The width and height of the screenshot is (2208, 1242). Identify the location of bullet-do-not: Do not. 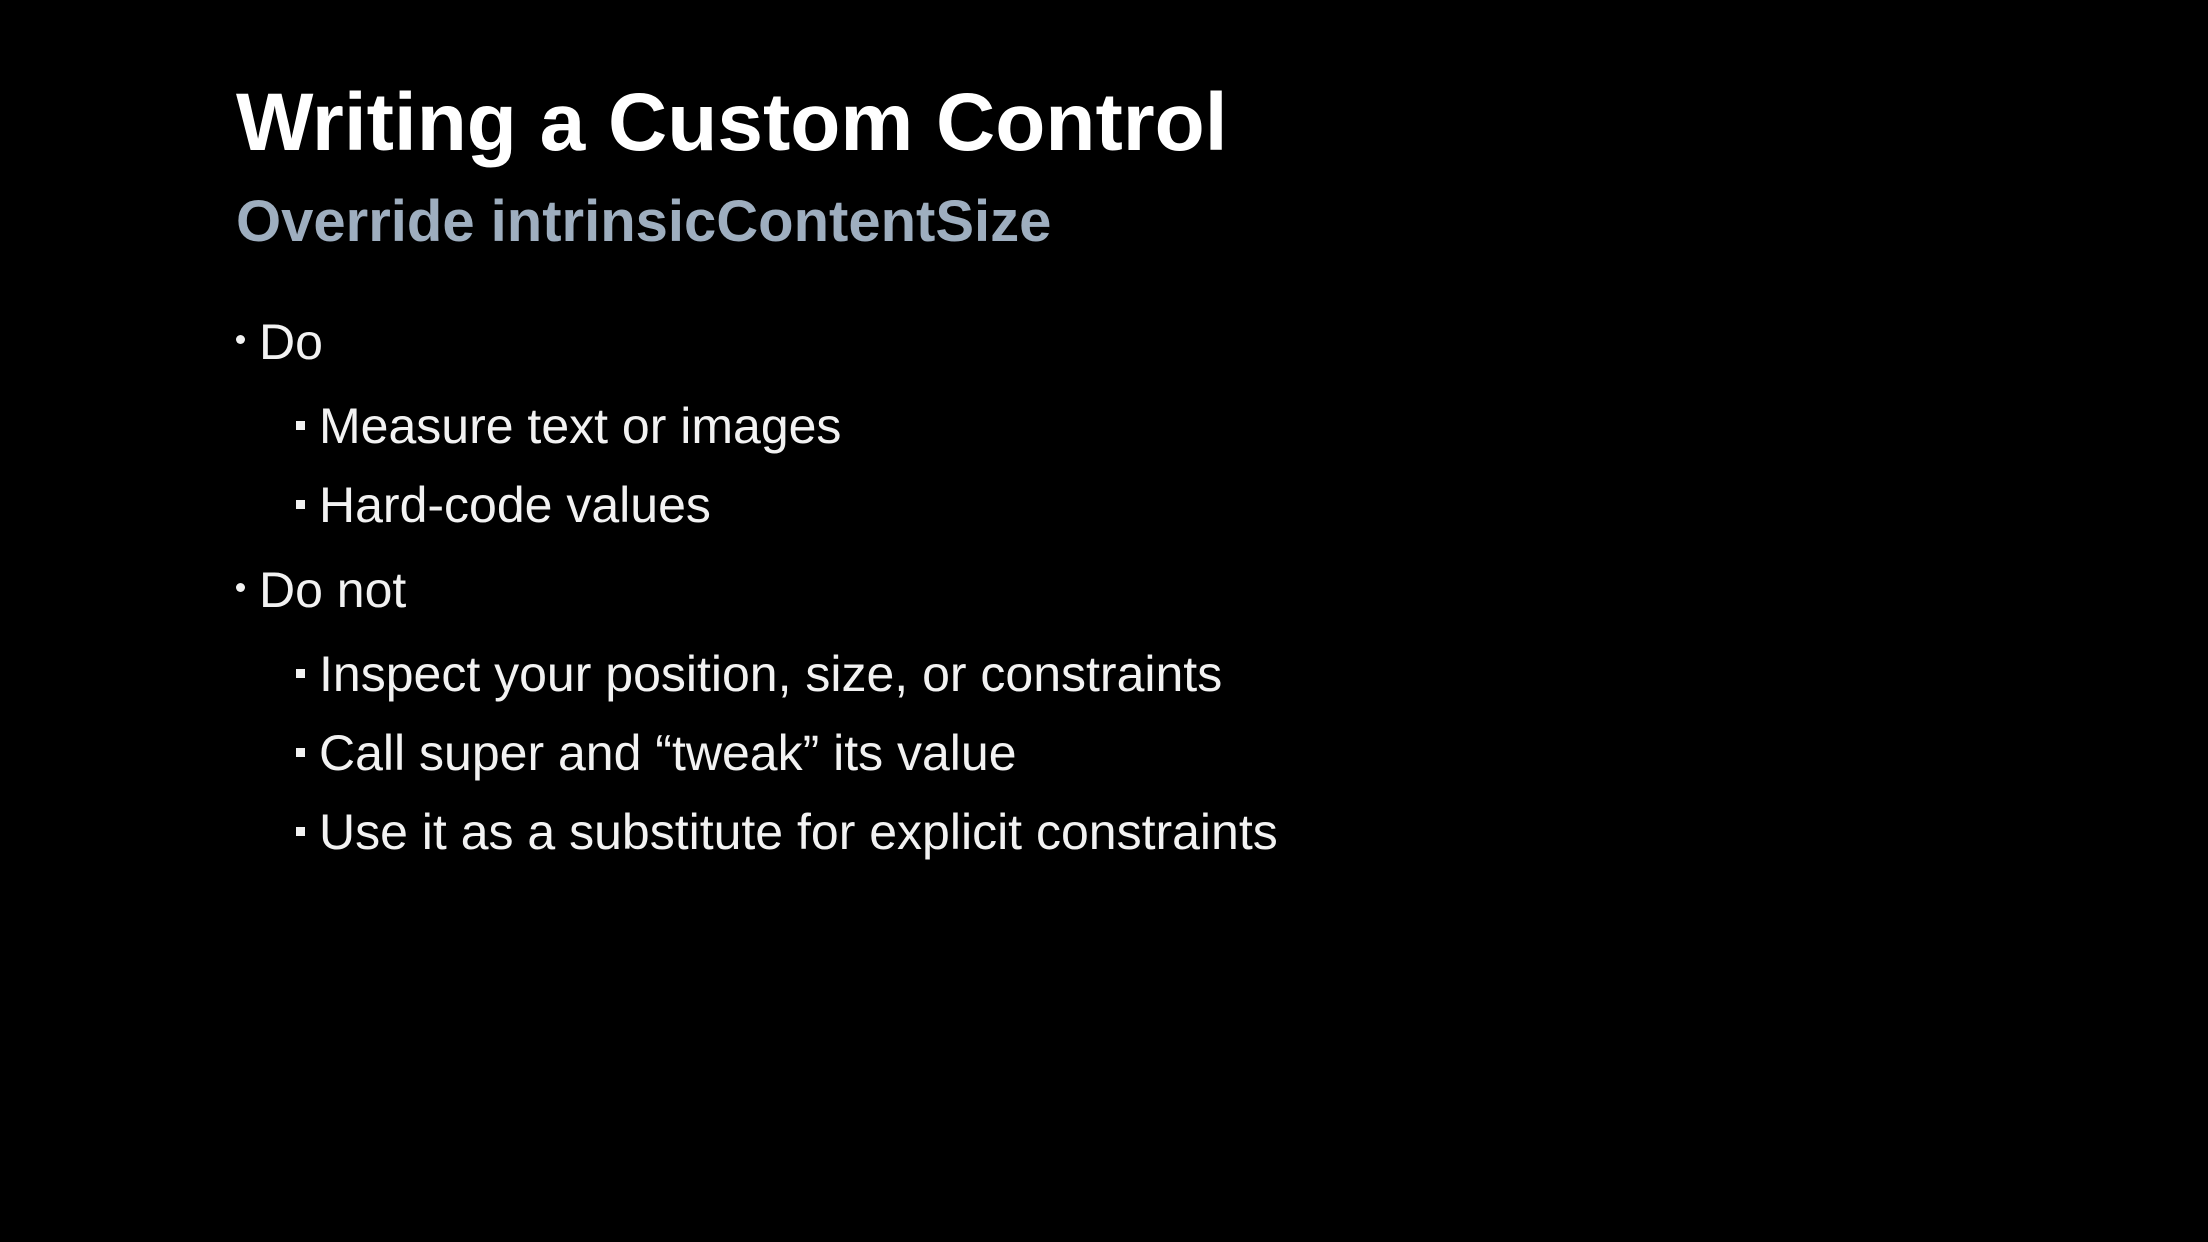
(321, 590).